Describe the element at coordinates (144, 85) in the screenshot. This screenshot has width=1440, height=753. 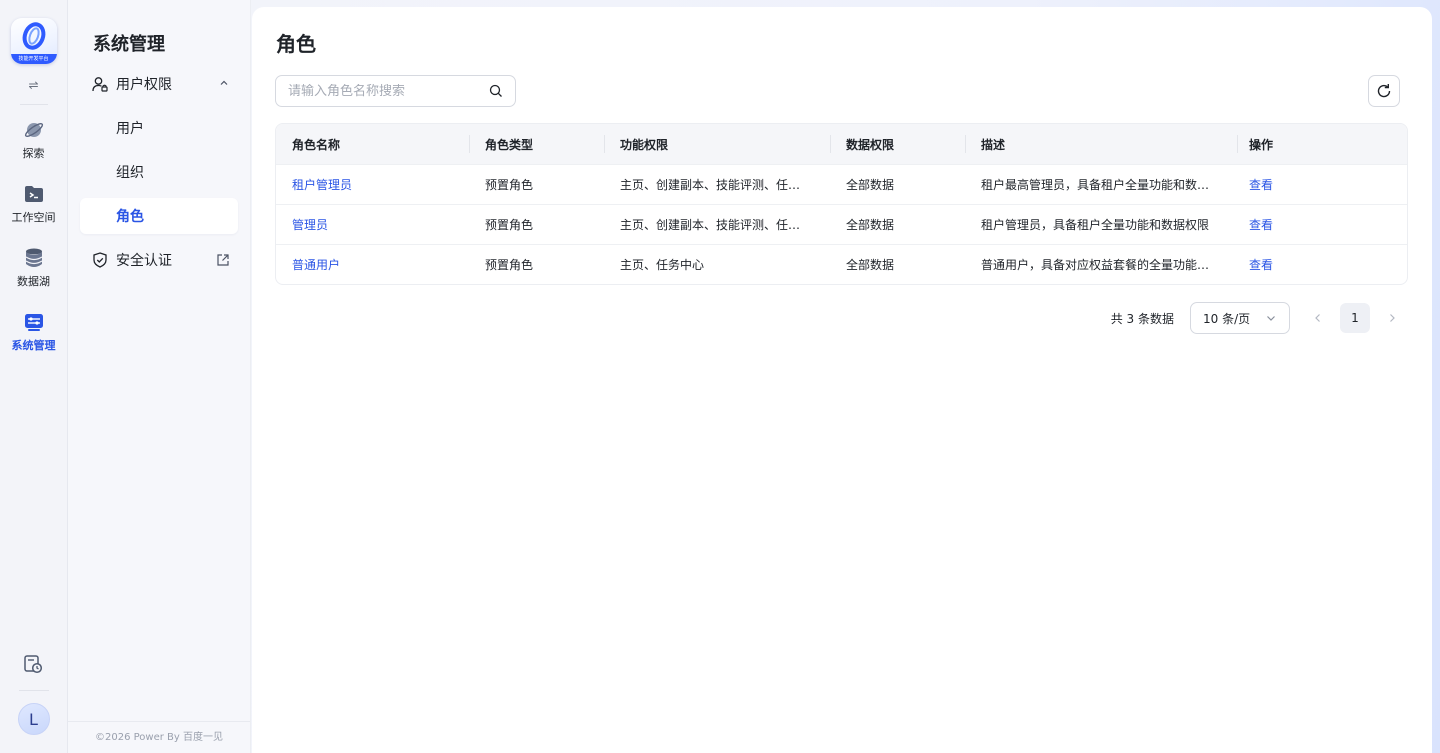
I see `sidebar-group-label: 用户权限` at that location.